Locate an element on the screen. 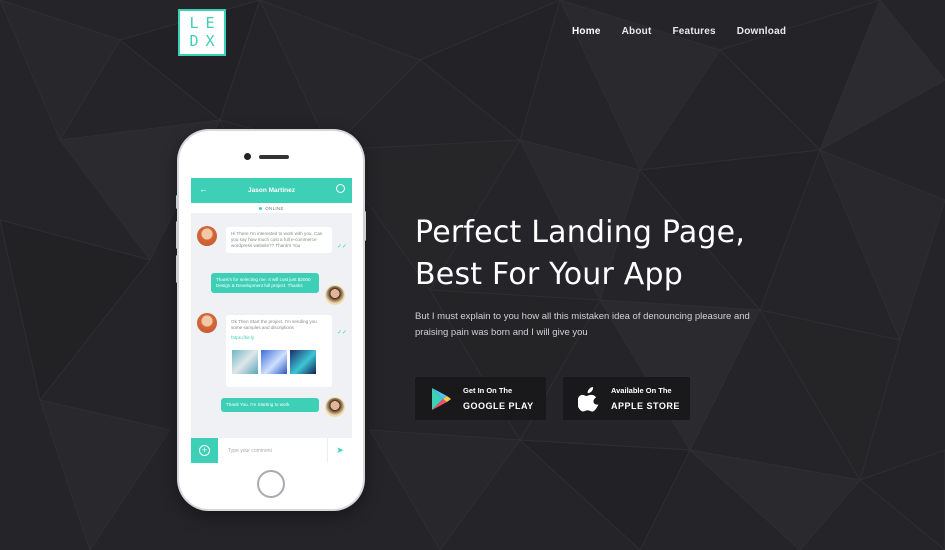  chat-header: ← Jason Martinez is located at coordinates (271, 190).